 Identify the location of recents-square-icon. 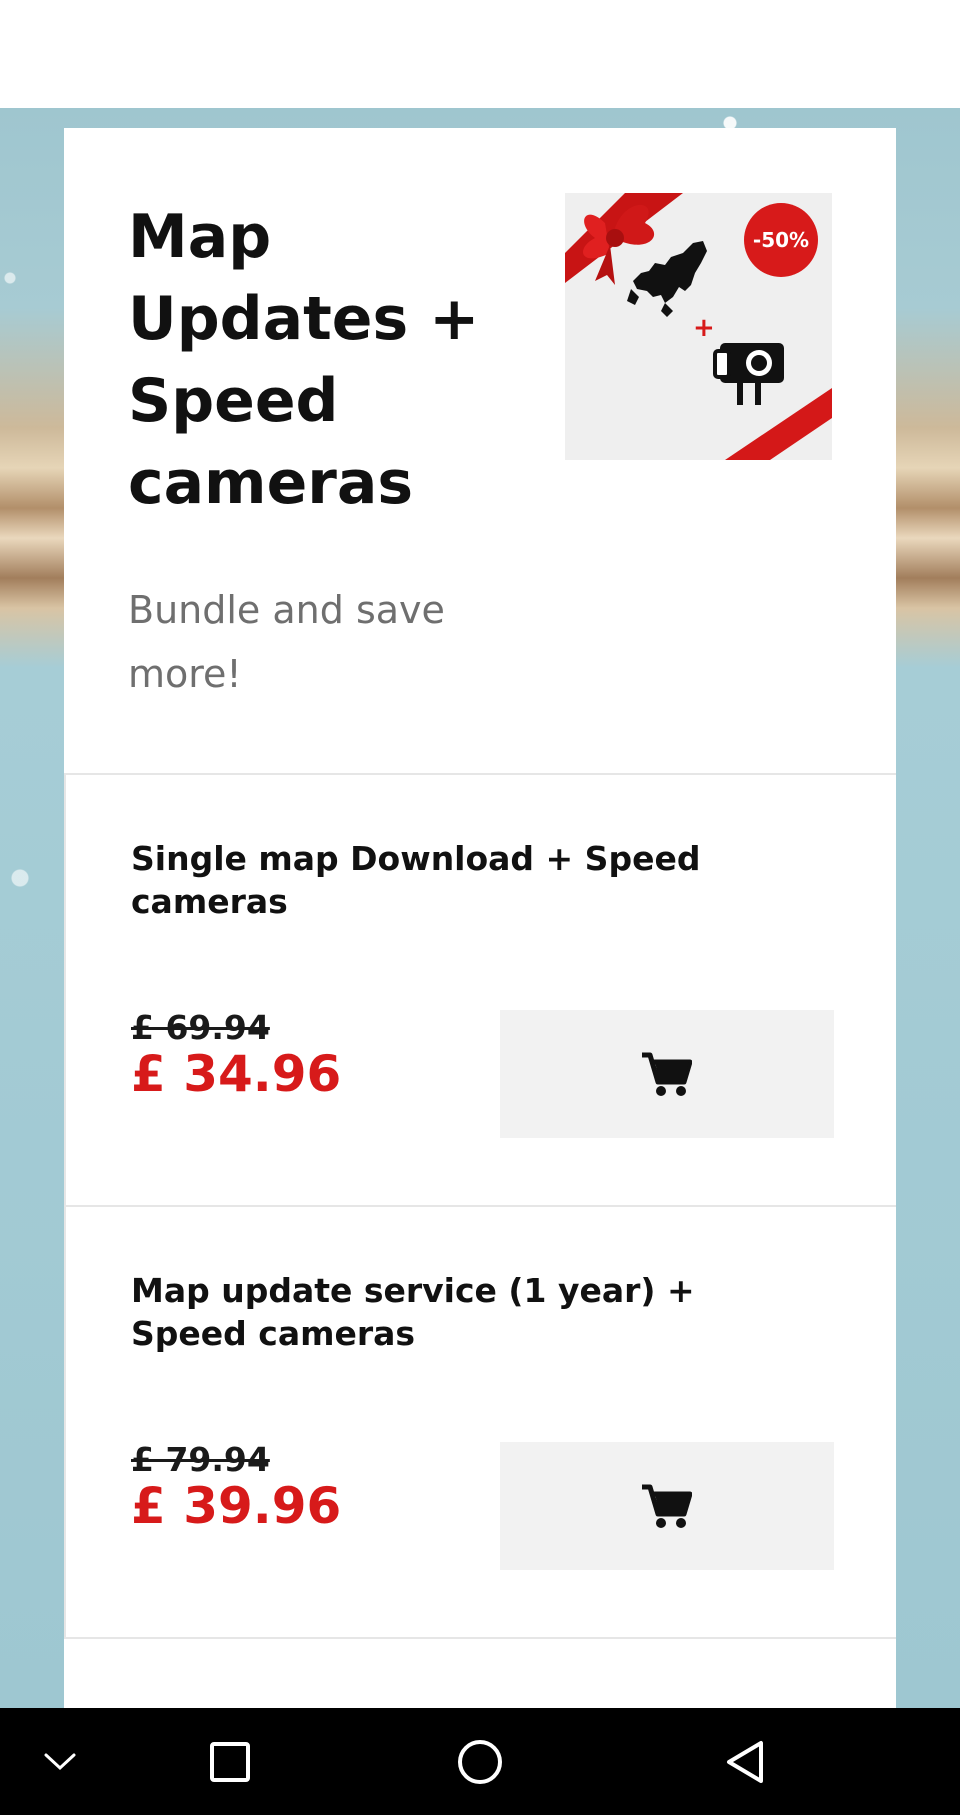
(230, 1761).